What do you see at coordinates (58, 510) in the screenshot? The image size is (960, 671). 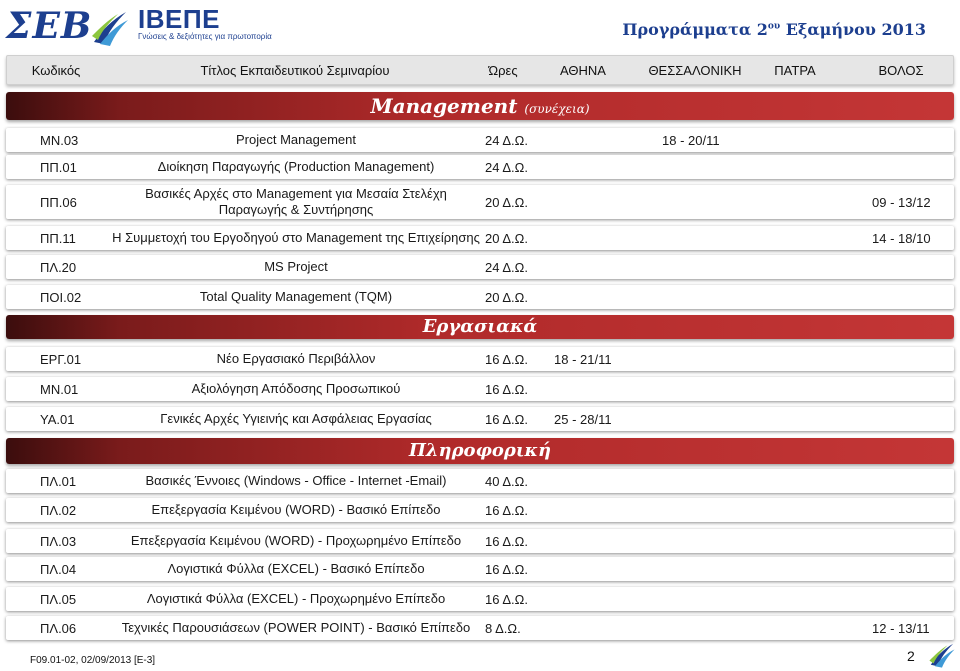 I see `course-code: ΠΛ.02` at bounding box center [58, 510].